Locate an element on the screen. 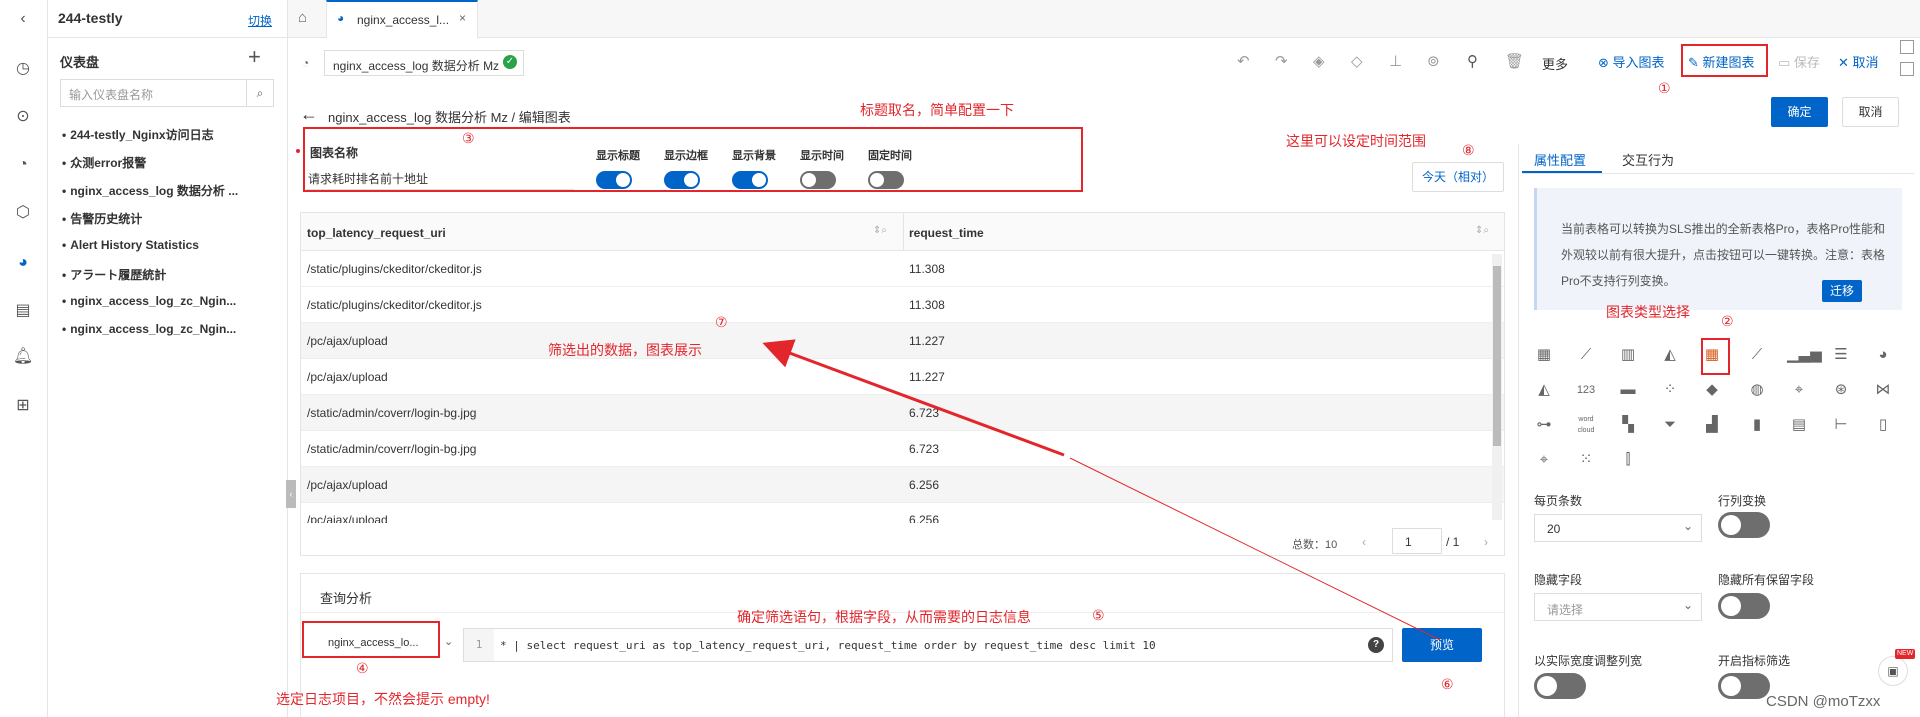 The height and width of the screenshot is (717, 1920). hide-reserved-switch is located at coordinates (1744, 606).